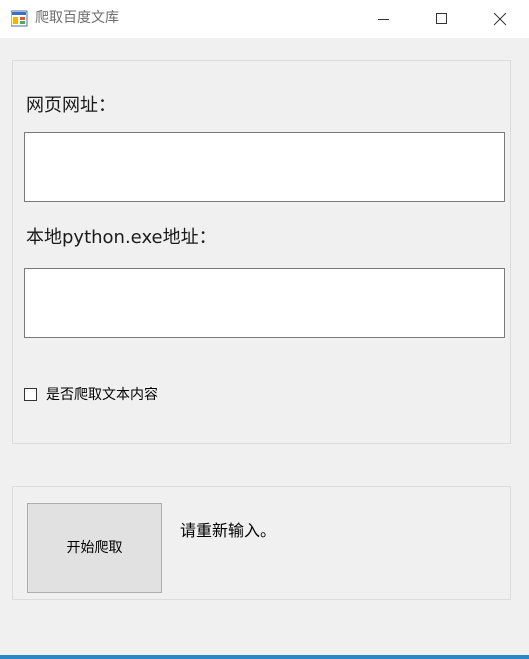  Describe the element at coordinates (228, 530) in the screenshot. I see `status-message: 请重新输入。` at that location.